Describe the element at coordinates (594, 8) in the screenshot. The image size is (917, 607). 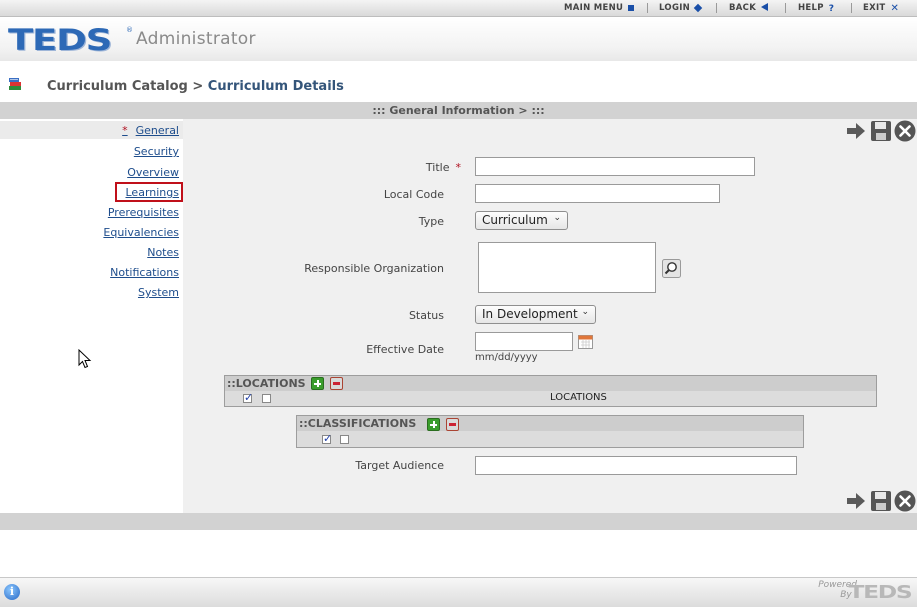
I see `main-menu-label: MAIN MENU` at that location.